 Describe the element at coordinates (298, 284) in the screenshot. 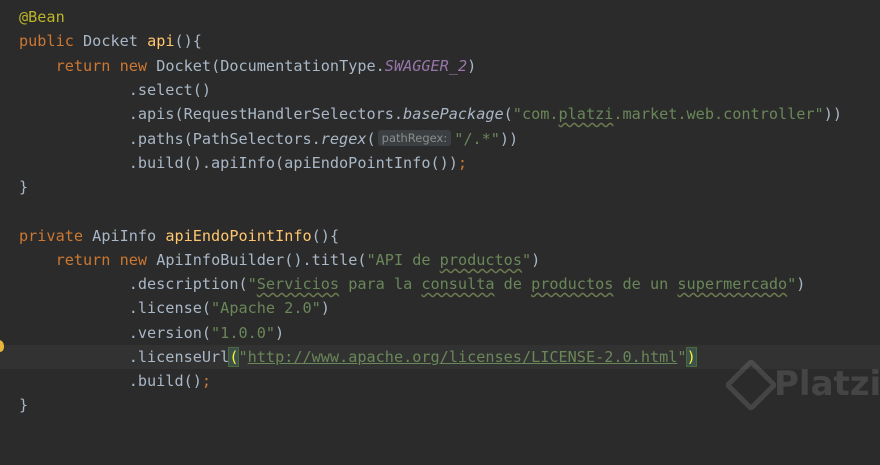

I see `string-literal: Servicios` at that location.